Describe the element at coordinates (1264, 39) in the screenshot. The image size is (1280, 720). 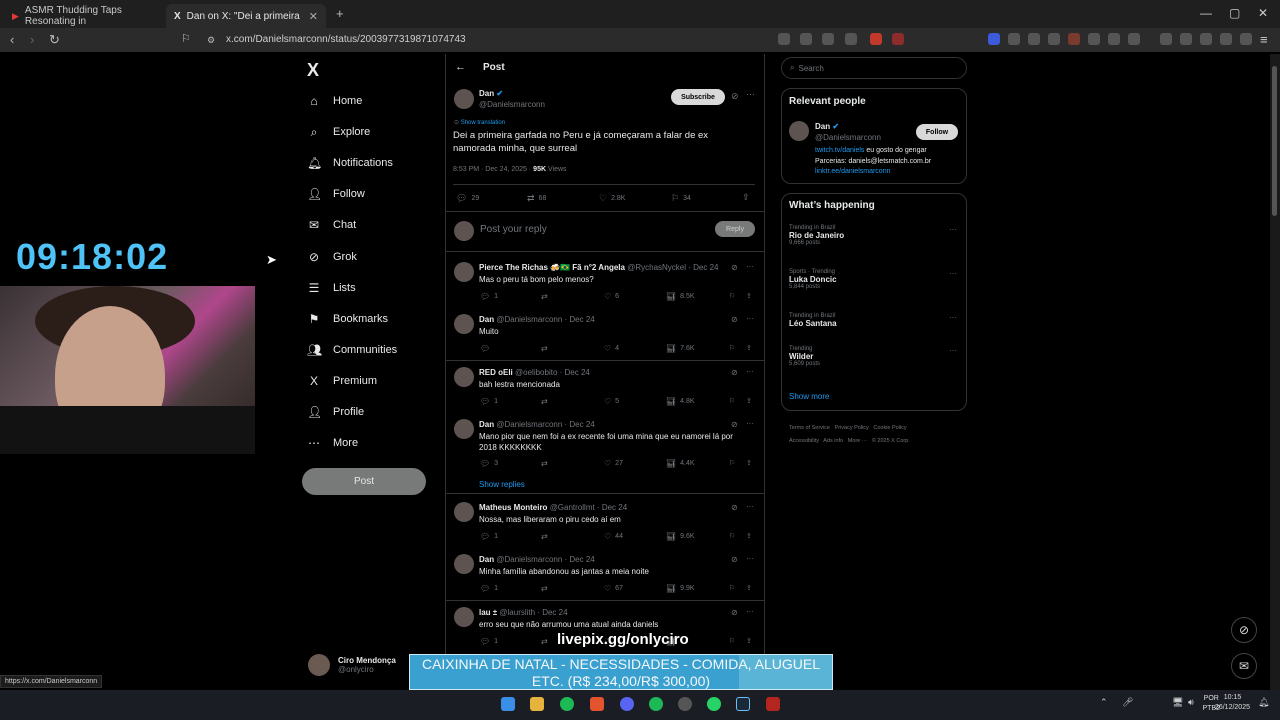
I see `menu-icon: ≡` at that location.